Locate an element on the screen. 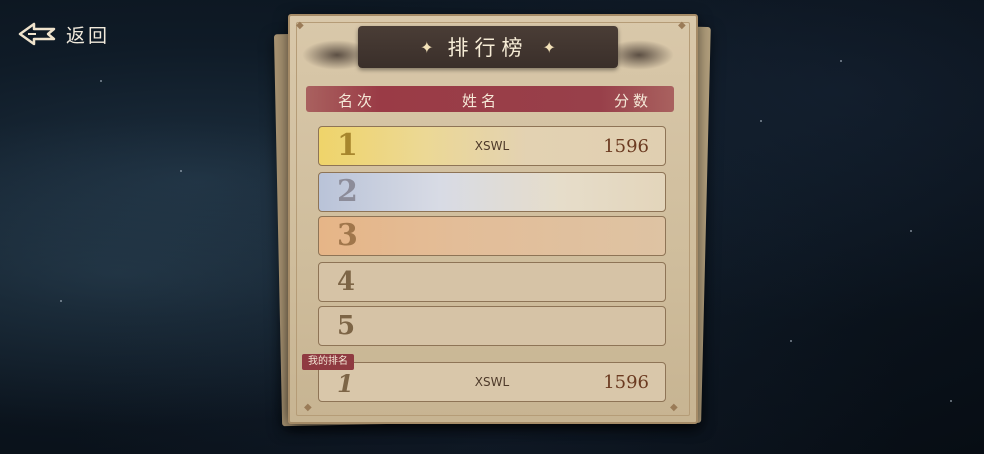 This screenshot has height=454, width=984. title-banner: ✦ 排行榜 ✦ is located at coordinates (488, 47).